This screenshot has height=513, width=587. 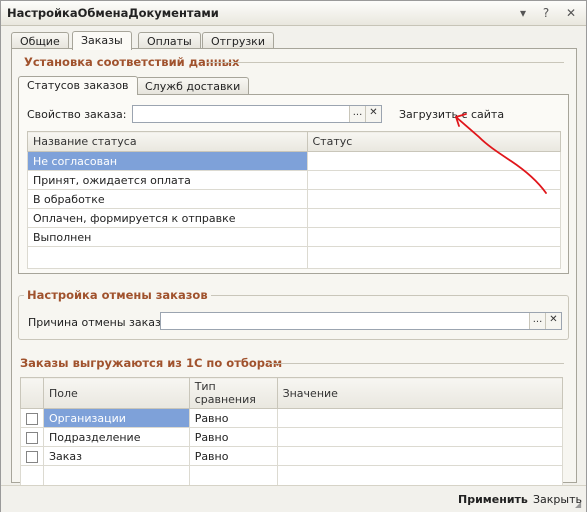 What do you see at coordinates (116, 418) in the screenshot?
I see `filter-field-cell: Организации` at bounding box center [116, 418].